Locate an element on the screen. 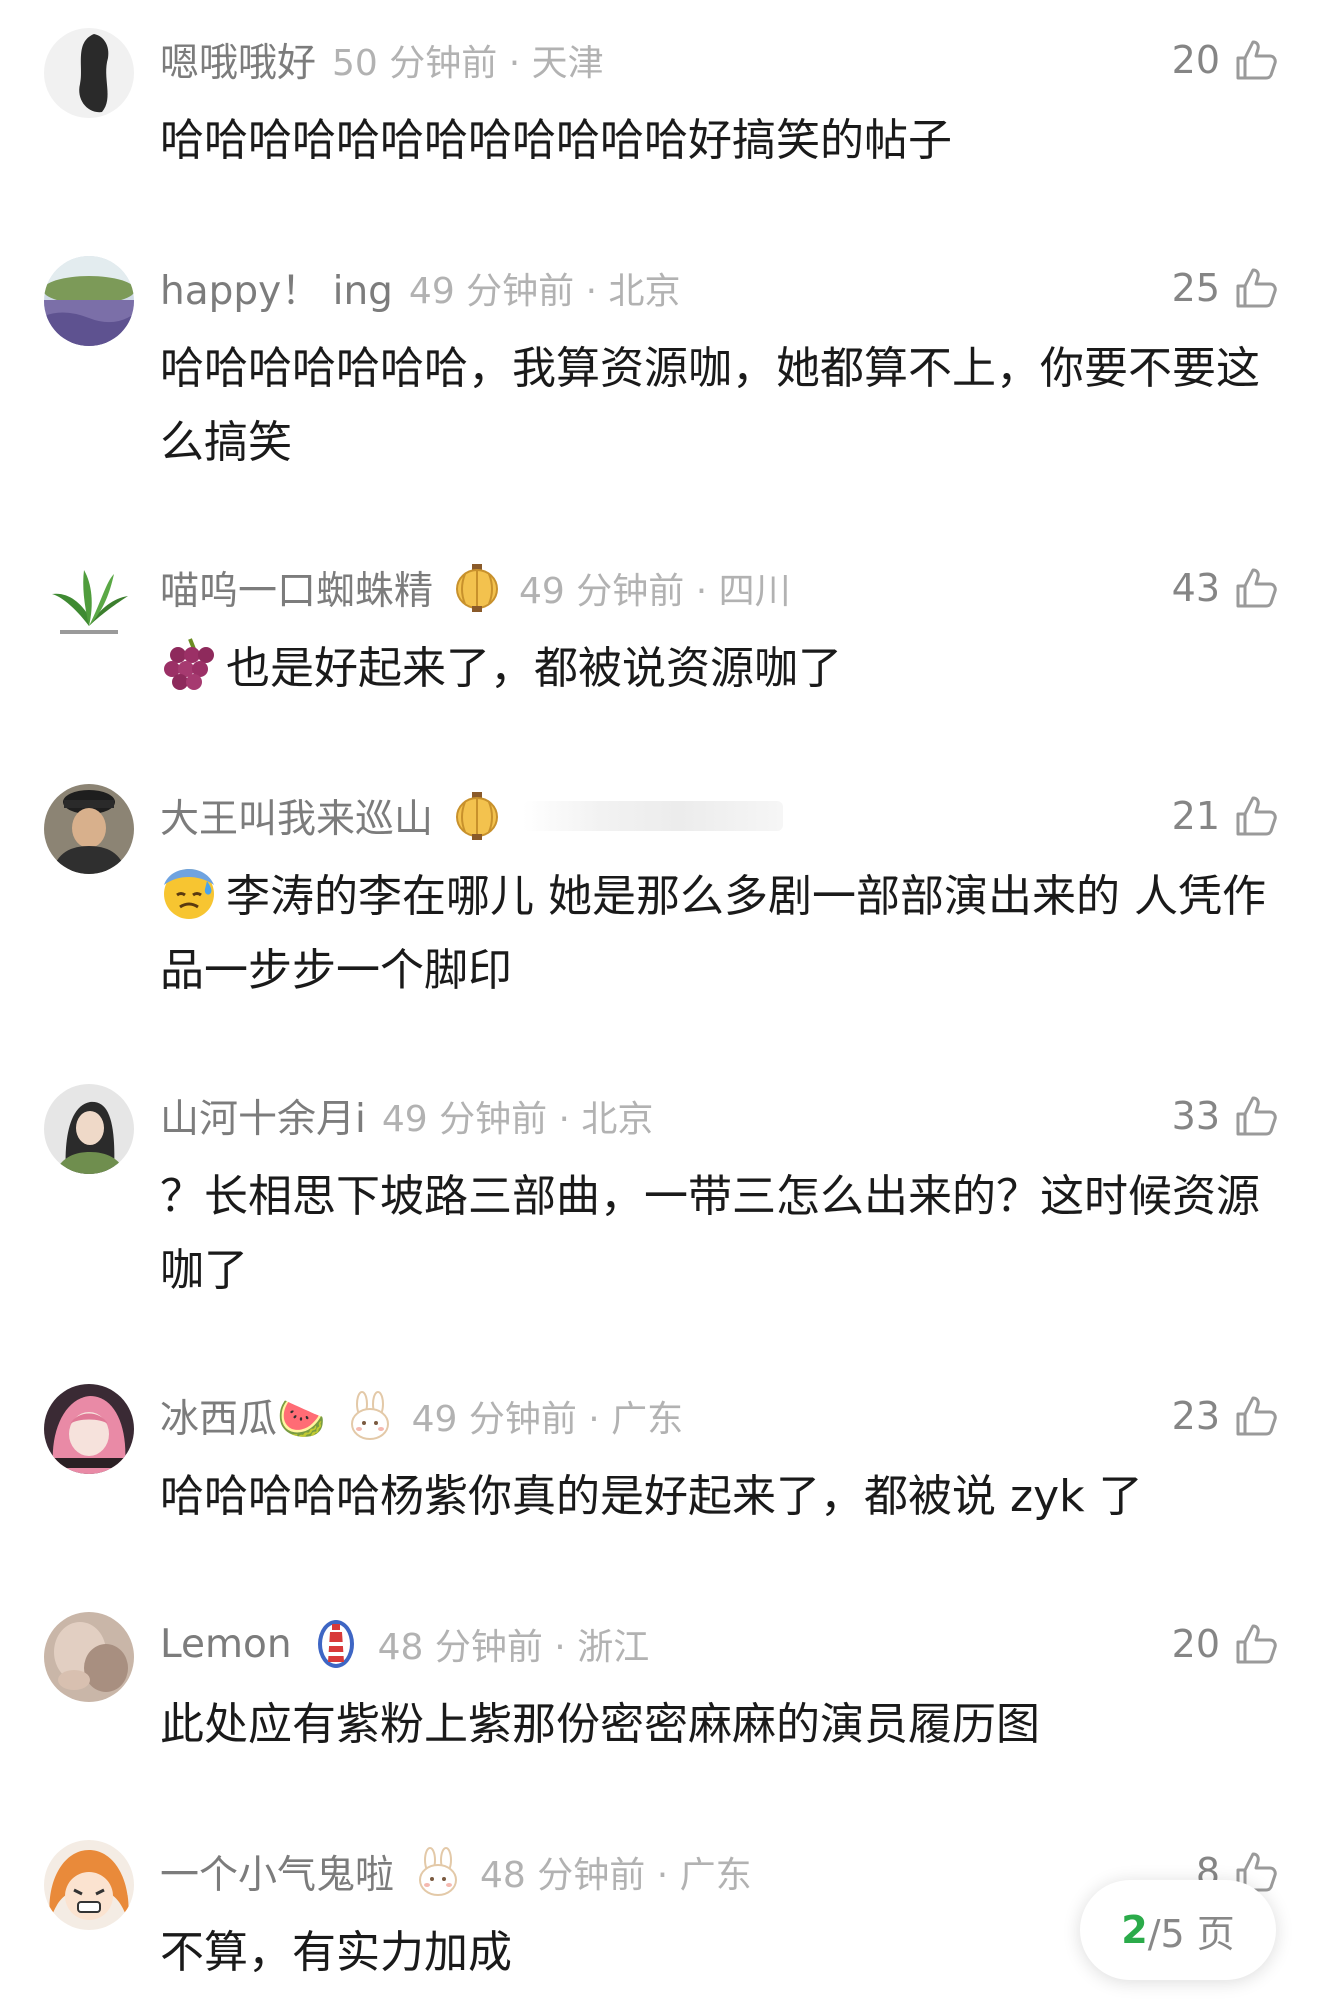 Image resolution: width=1320 pixels, height=2014 pixels. like-count: 25 is located at coordinates (1195, 288).